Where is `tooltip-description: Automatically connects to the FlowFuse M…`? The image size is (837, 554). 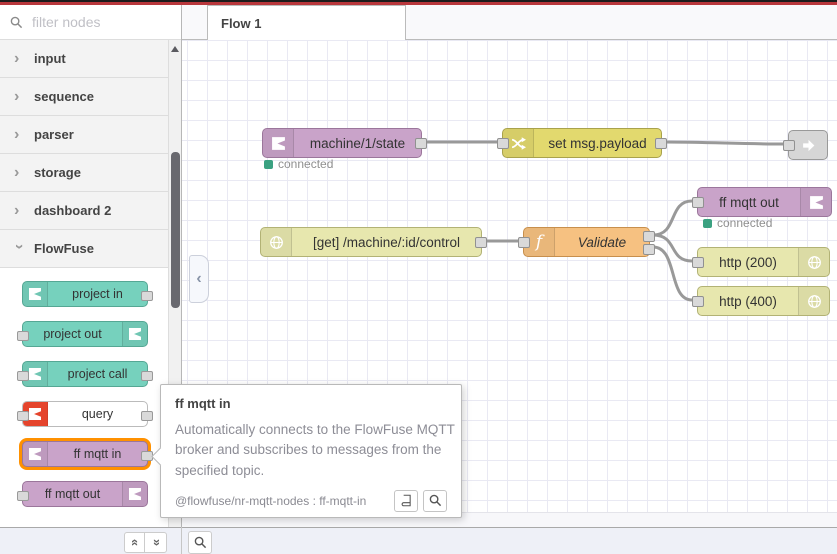 tooltip-description: Automatically connects to the FlowFuse M… is located at coordinates (315, 450).